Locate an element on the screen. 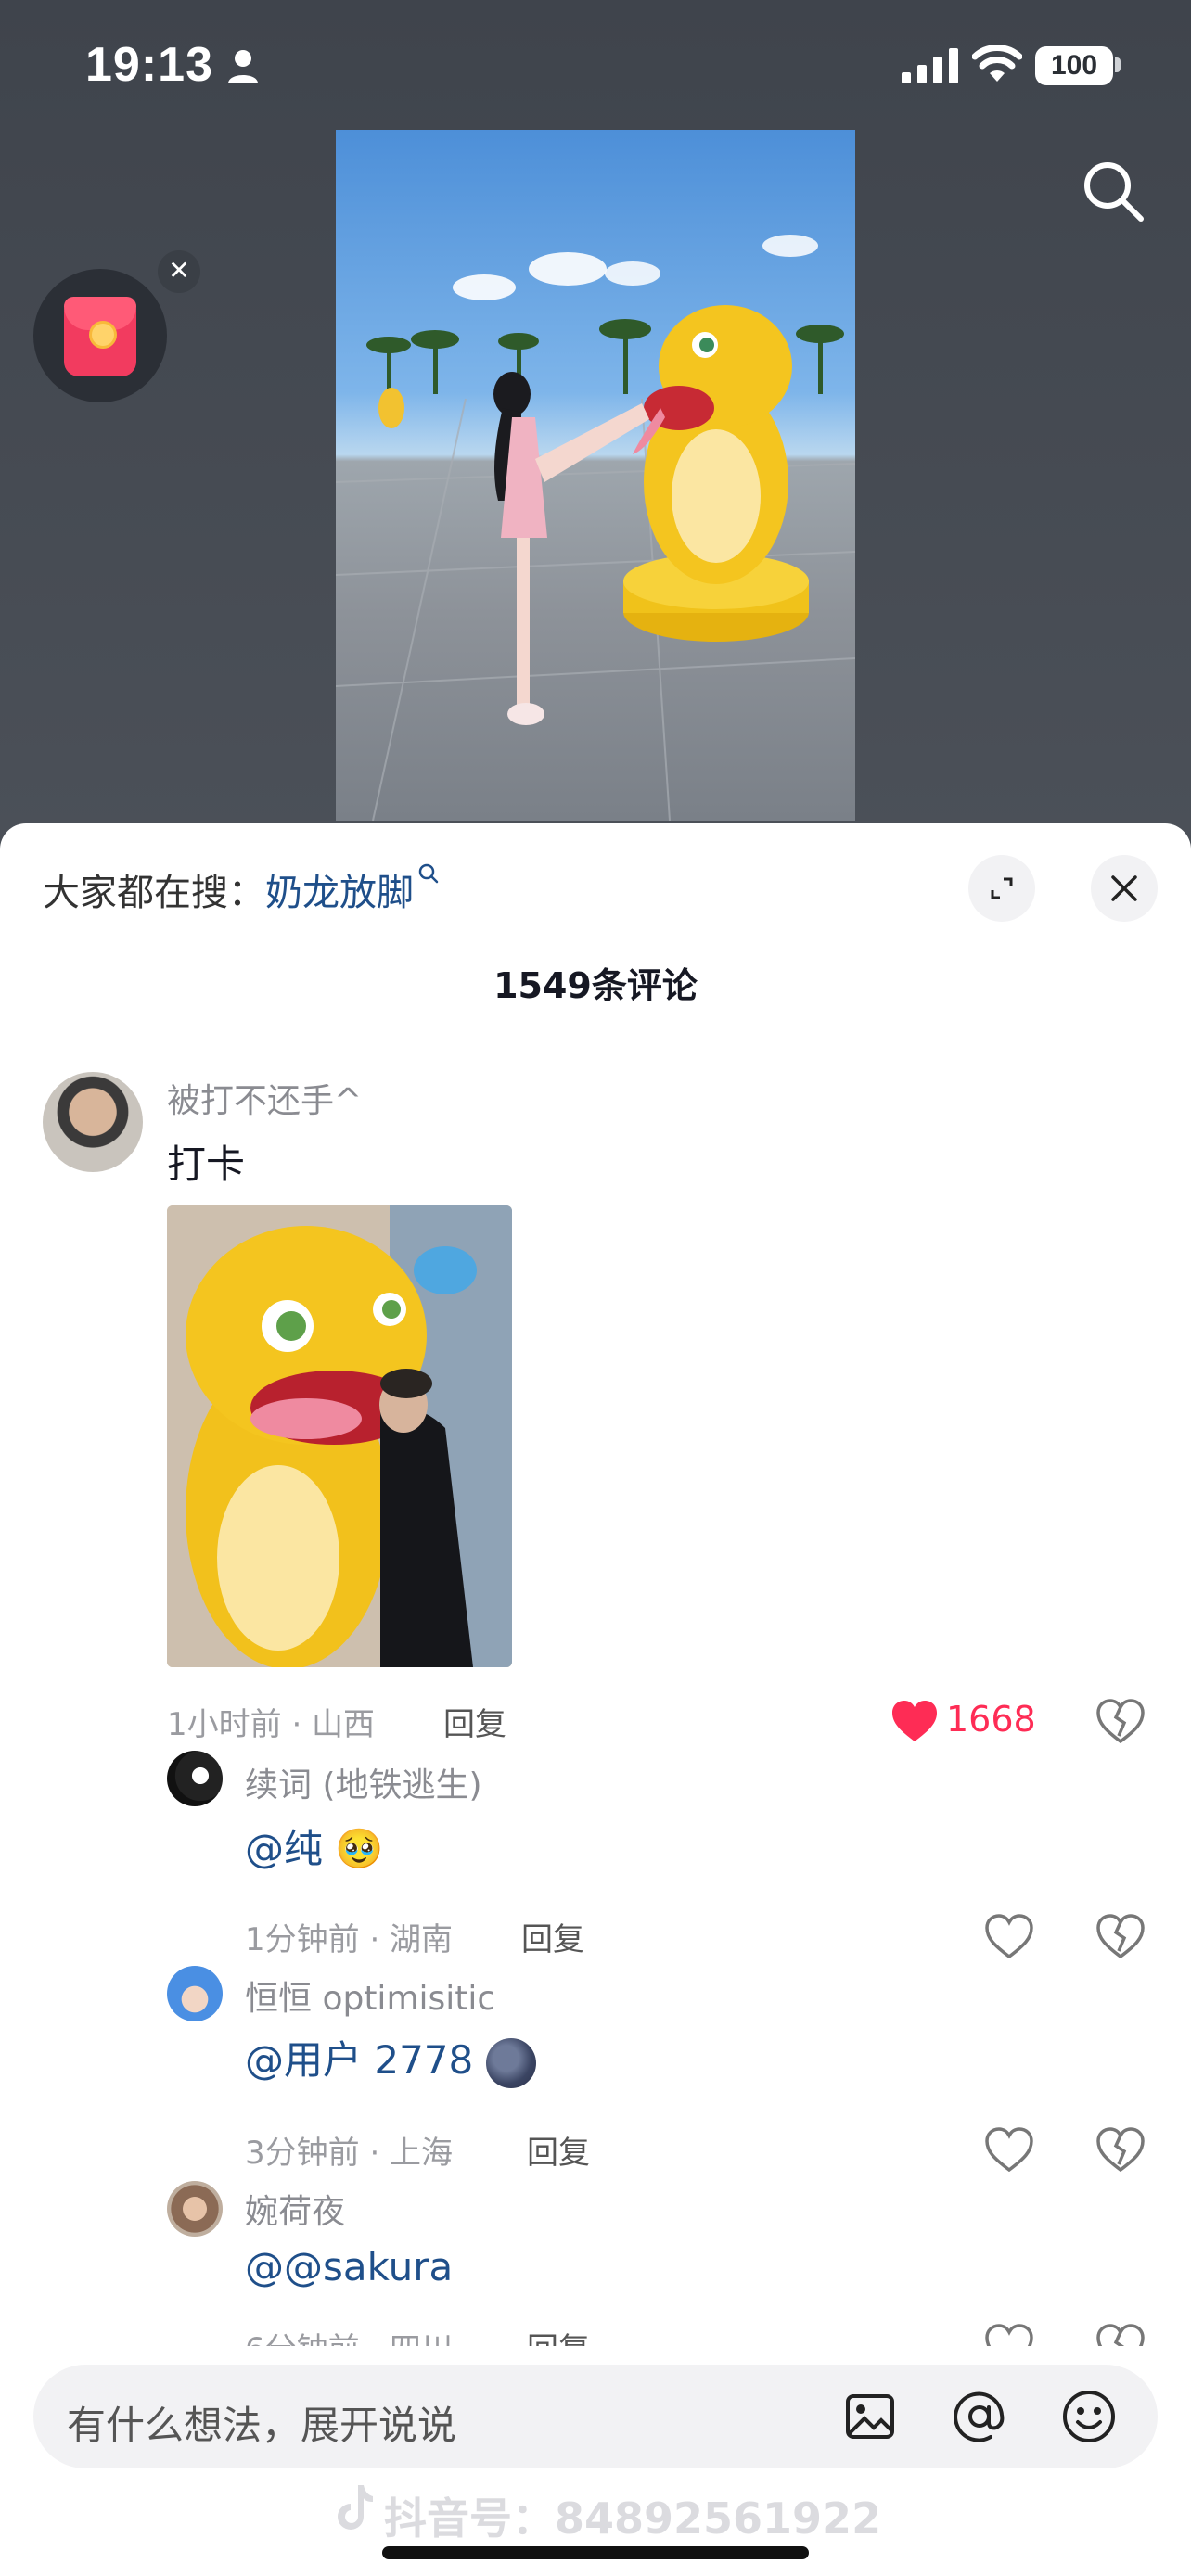 The height and width of the screenshot is (2576, 1191). like-count: 1668 is located at coordinates (991, 1719).